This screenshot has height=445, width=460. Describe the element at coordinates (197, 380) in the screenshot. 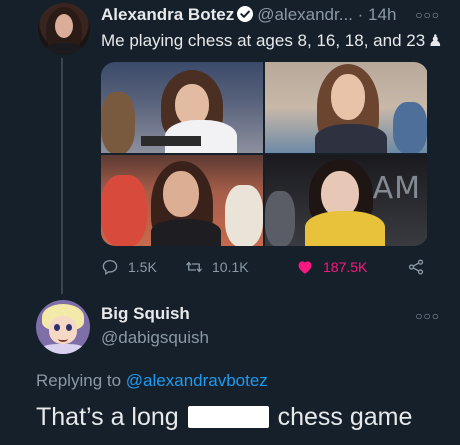

I see `replying-to-mention: @alexandravbotez` at that location.